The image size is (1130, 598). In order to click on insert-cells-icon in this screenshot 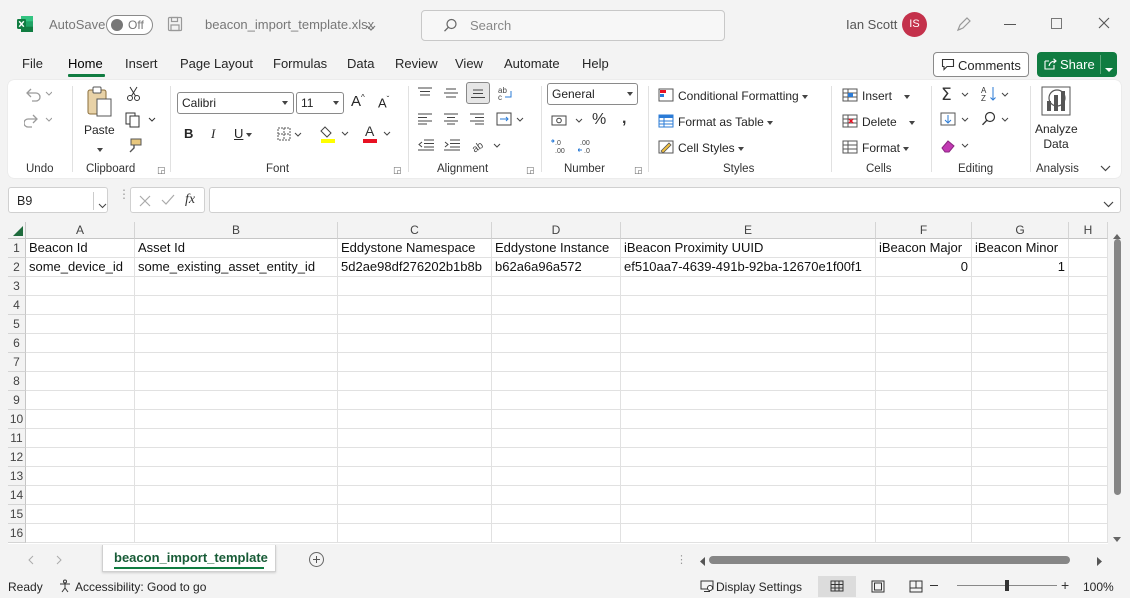, I will do `click(850, 96)`.